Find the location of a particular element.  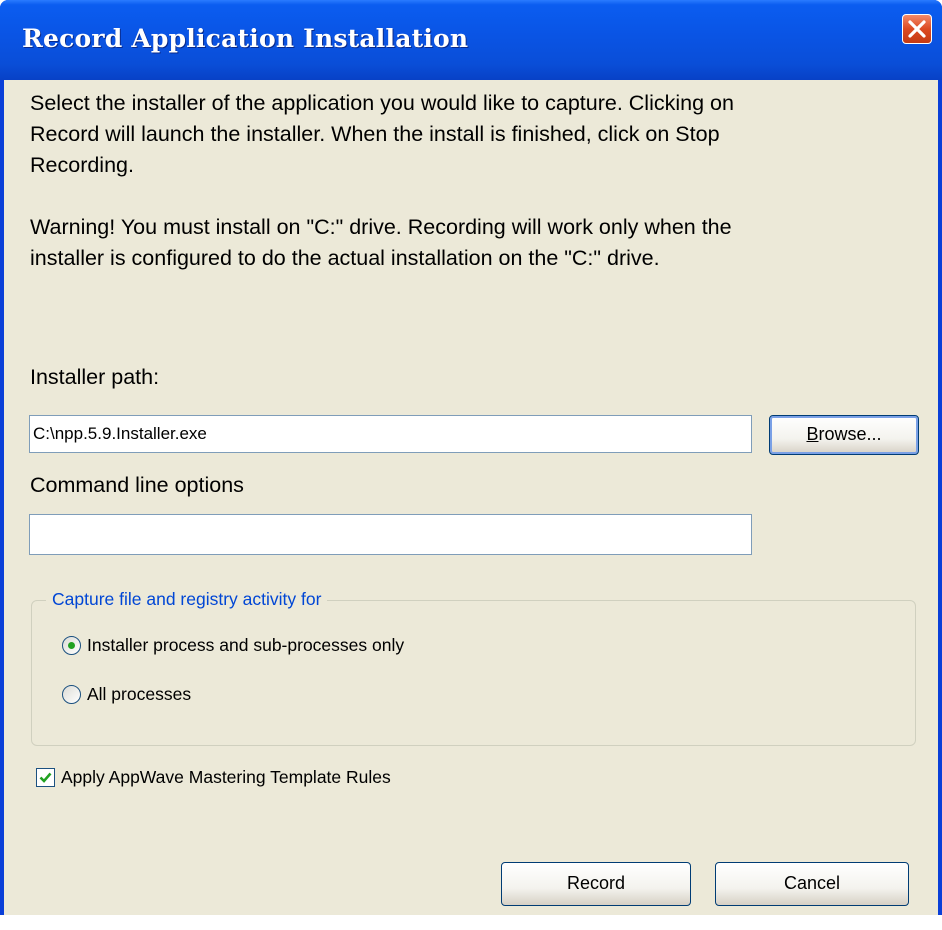

checkmark-icon is located at coordinates (45, 777).